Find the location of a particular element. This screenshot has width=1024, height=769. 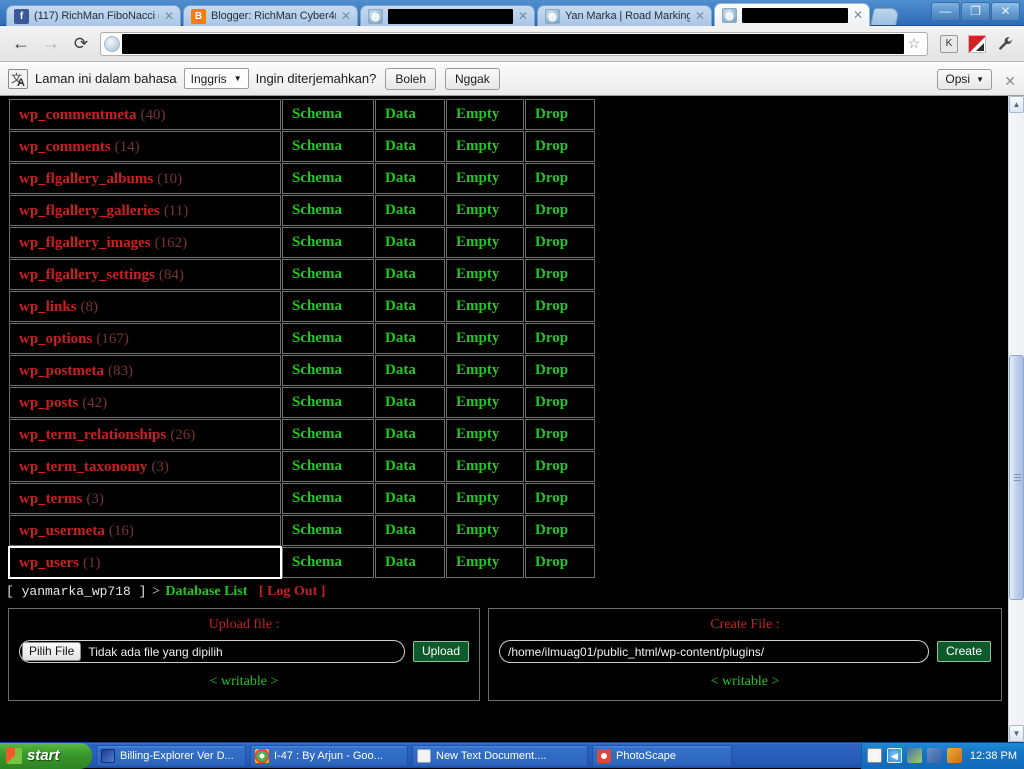

table-name-cell: wp_flgallery_albums(10) is located at coordinates (145, 178).